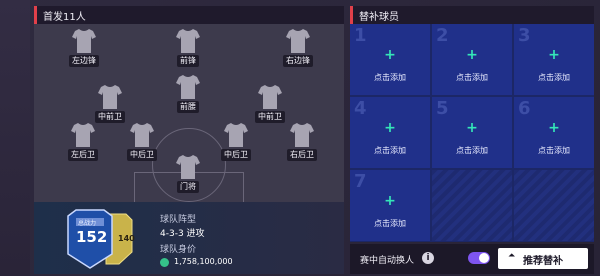 This screenshot has height=276, width=600. Describe the element at coordinates (164, 262) in the screenshot. I see `coin-icon` at that location.